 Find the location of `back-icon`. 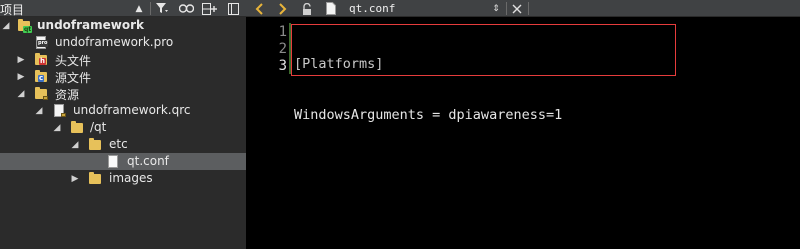

back-icon is located at coordinates (259, 8).